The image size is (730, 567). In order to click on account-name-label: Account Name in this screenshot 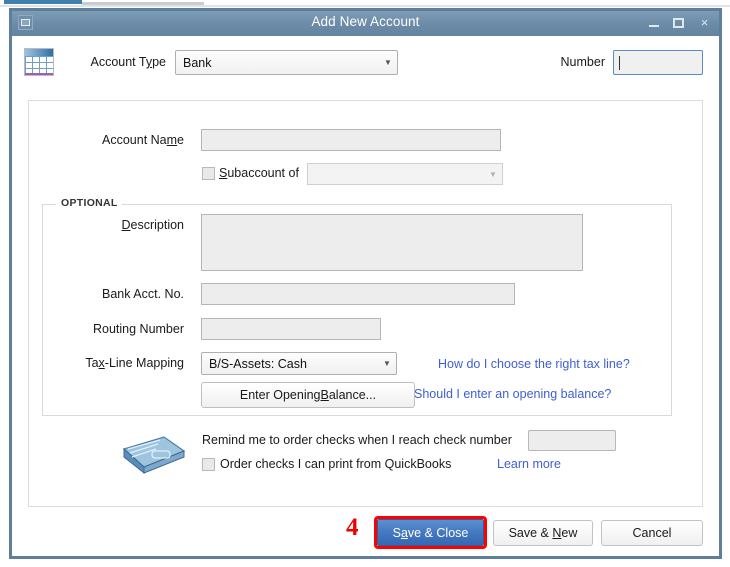, I will do `click(143, 140)`.